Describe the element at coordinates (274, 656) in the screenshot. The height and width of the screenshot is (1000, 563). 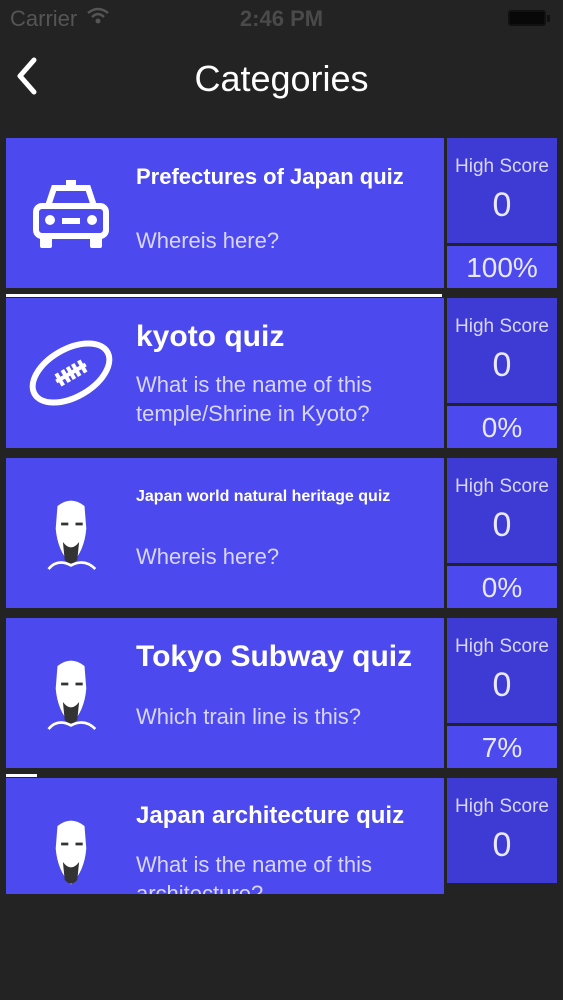
I see `quiz-title: Tokyo Subway quiz` at that location.